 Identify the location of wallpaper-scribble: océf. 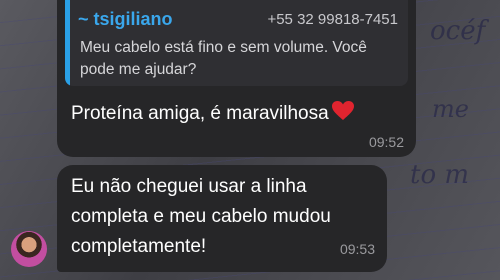
(458, 31).